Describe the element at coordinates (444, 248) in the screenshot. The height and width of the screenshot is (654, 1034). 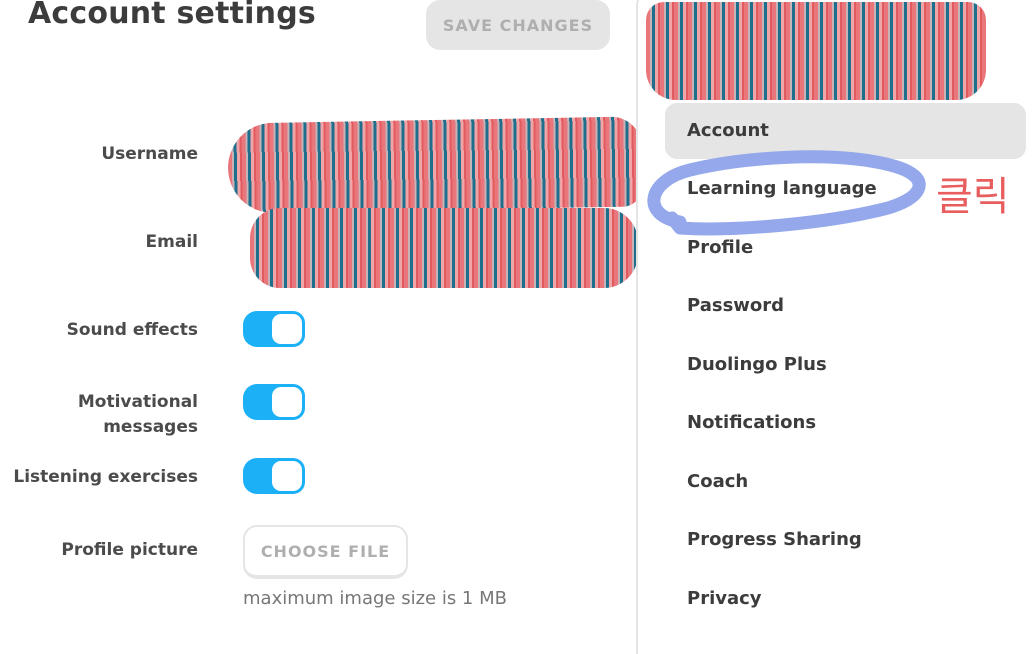
I see `redacted-email-field` at that location.